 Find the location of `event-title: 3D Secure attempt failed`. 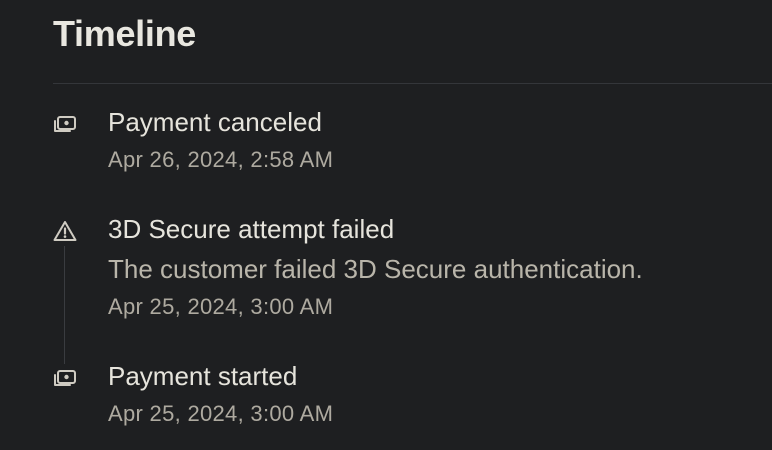

event-title: 3D Secure attempt failed is located at coordinates (251, 229).